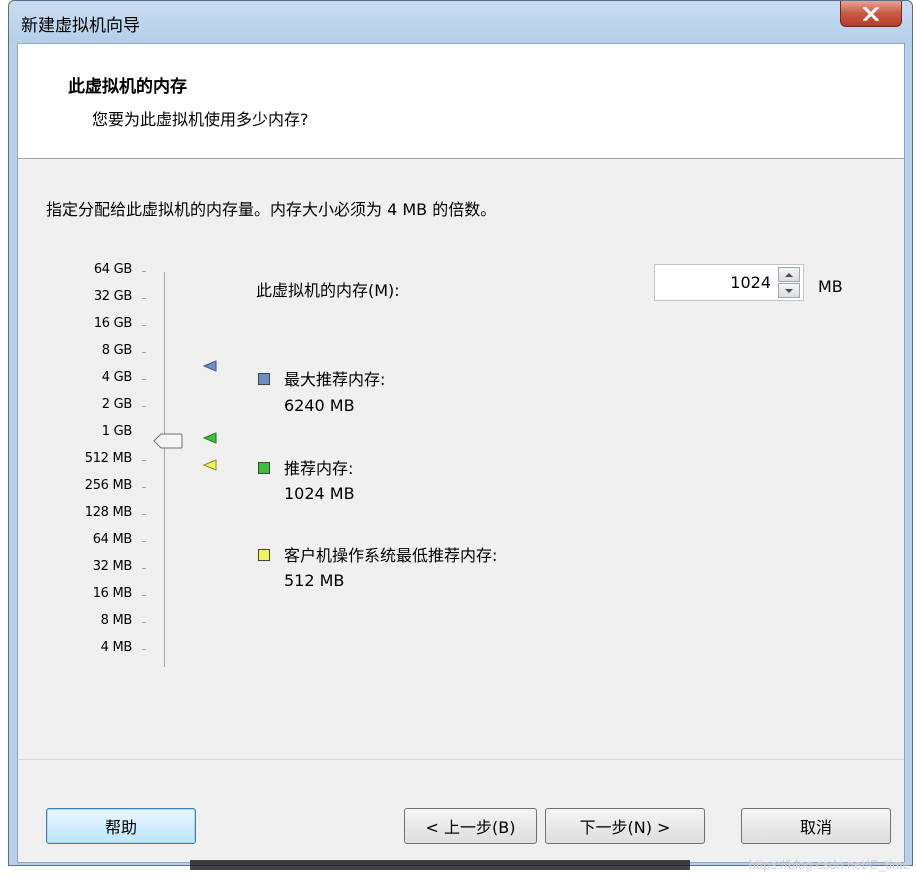 The width and height of the screenshot is (916, 878). I want to click on slider-track, so click(164, 469).